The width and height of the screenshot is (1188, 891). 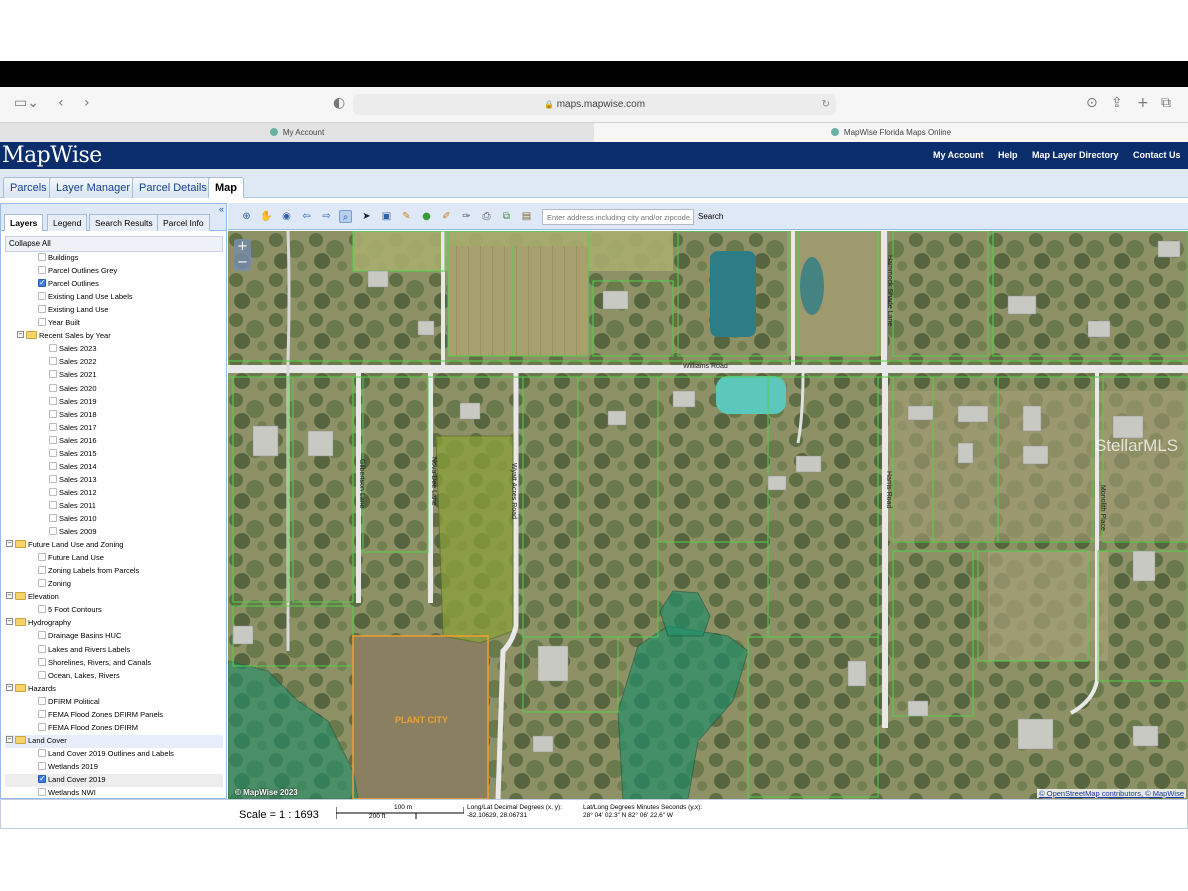 What do you see at coordinates (87, 103) in the screenshot?
I see `forward-icon: ›` at bounding box center [87, 103].